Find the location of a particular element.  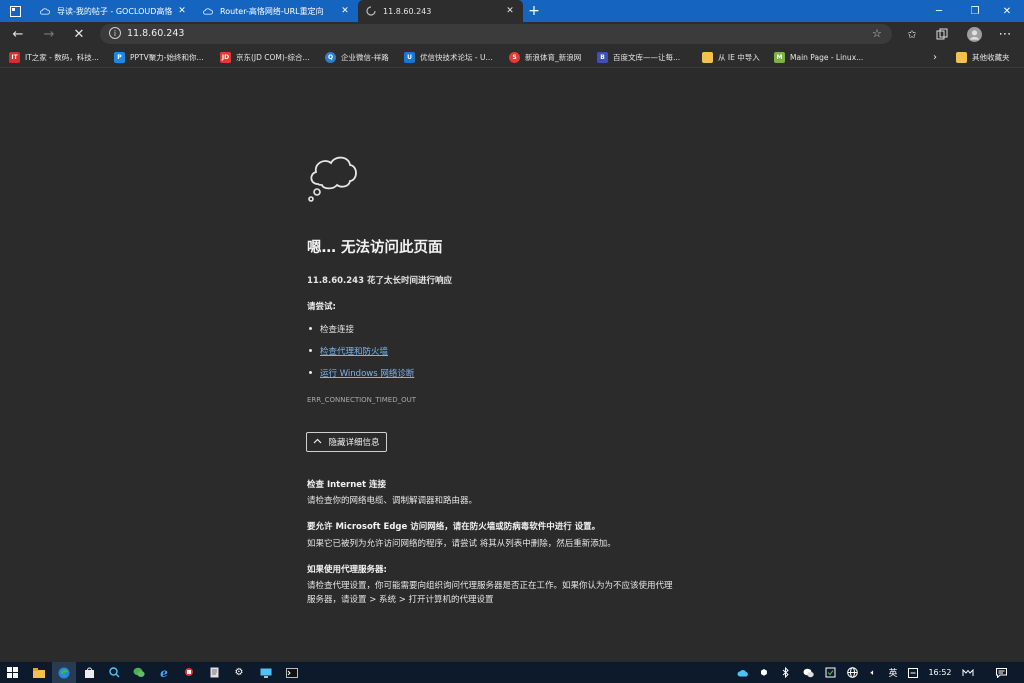

taskbar: e ⚙ ⬢ 🔈︎ 英 16:52 is located at coordinates (512, 672).